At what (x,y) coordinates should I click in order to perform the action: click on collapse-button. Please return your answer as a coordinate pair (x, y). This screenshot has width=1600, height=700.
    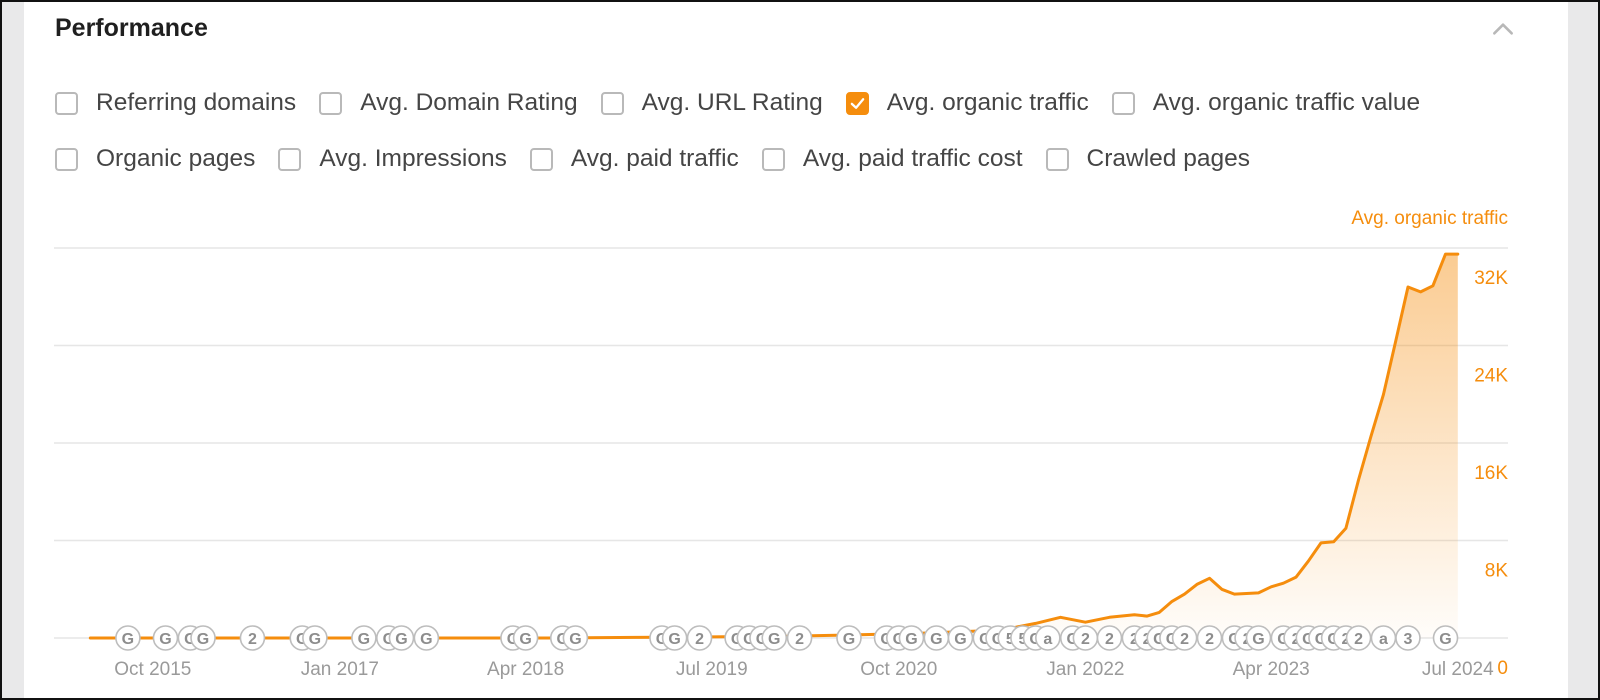
    Looking at the image, I should click on (1503, 29).